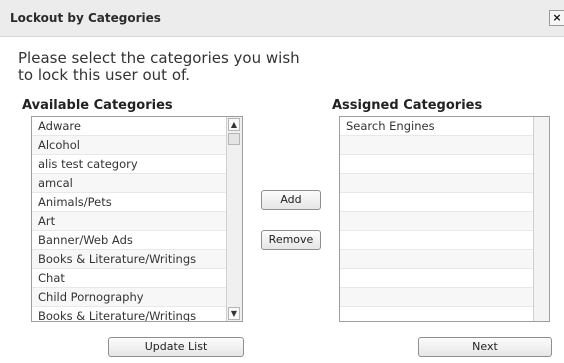 The height and width of the screenshot is (363, 564). What do you see at coordinates (137, 278) in the screenshot?
I see `list-item: Chat` at bounding box center [137, 278].